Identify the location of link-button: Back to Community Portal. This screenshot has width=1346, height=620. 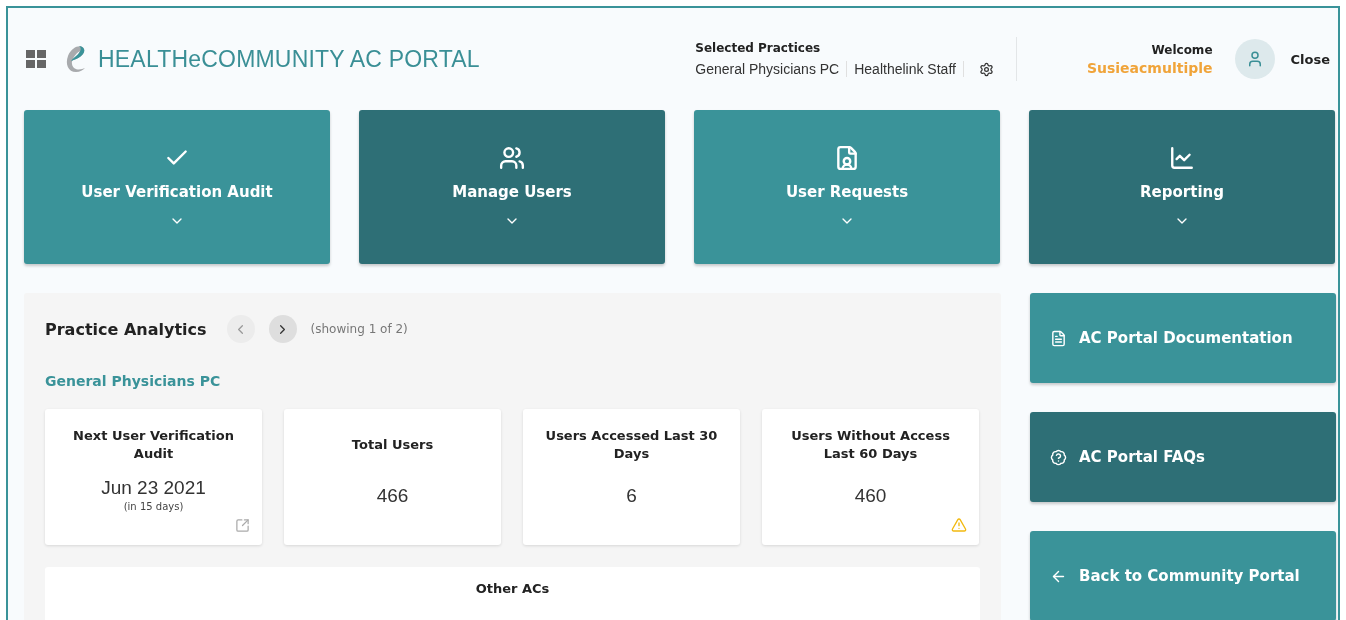
(1183, 575).